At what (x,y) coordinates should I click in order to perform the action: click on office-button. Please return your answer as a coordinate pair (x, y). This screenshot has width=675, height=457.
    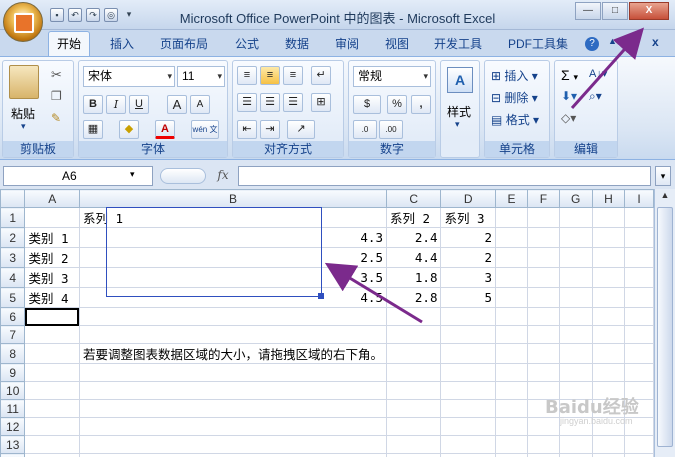
    Looking at the image, I should click on (23, 22).